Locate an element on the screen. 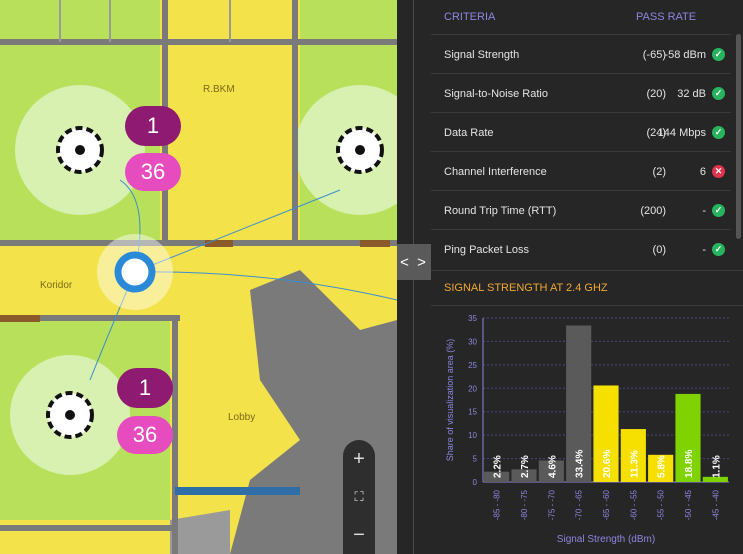  criteria-scrollbar is located at coordinates (738, 136).